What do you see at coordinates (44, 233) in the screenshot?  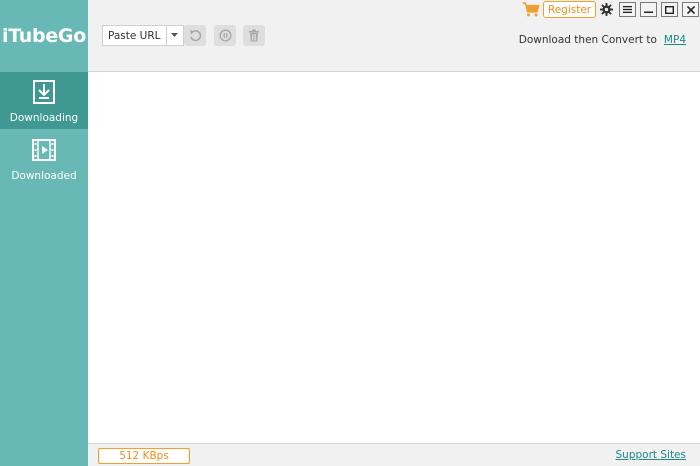 I see `sidebar: iTubeGo Downloading Downloaded` at bounding box center [44, 233].